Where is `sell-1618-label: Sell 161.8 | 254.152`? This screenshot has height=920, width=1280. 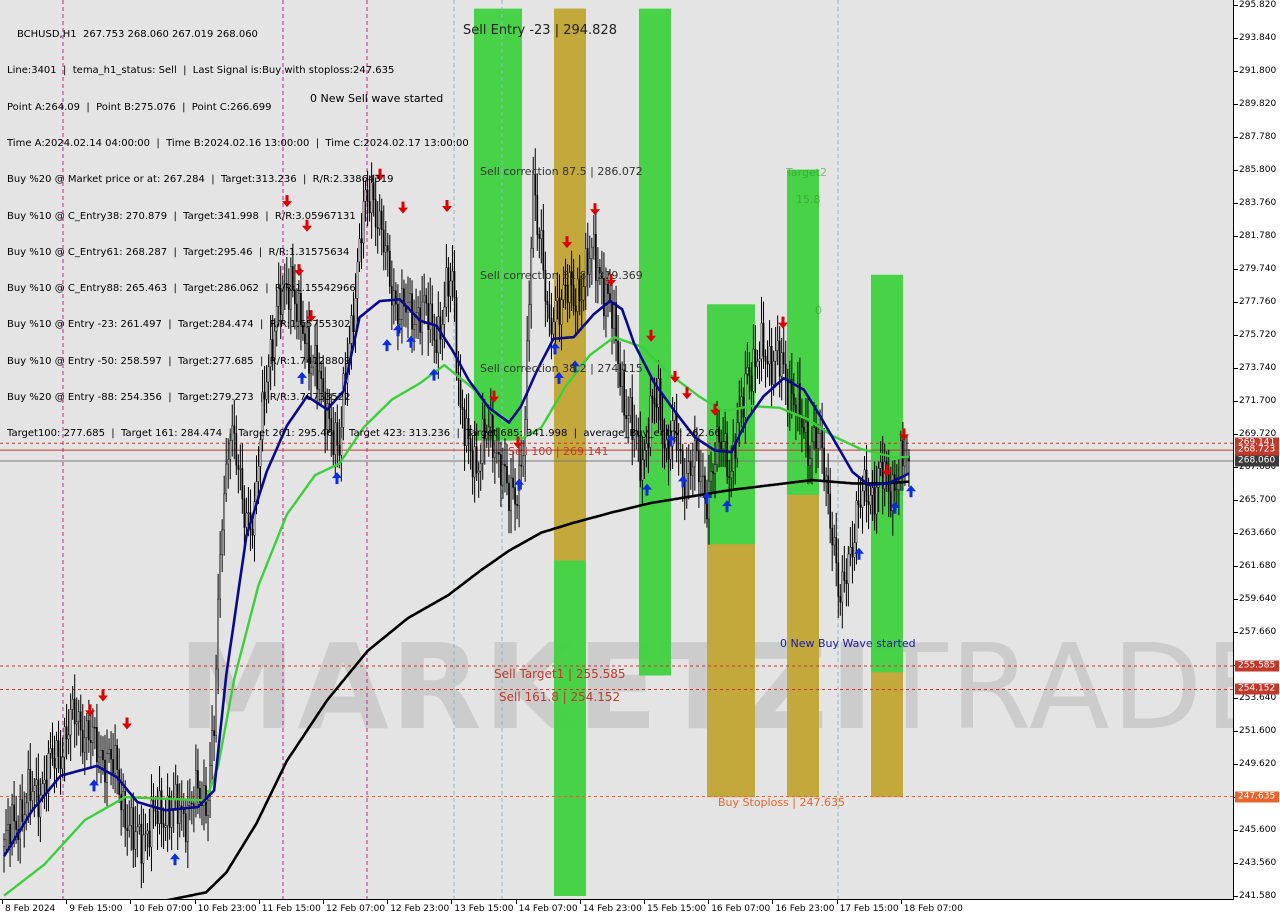 sell-1618-label: Sell 161.8 | 254.152 is located at coordinates (560, 697).